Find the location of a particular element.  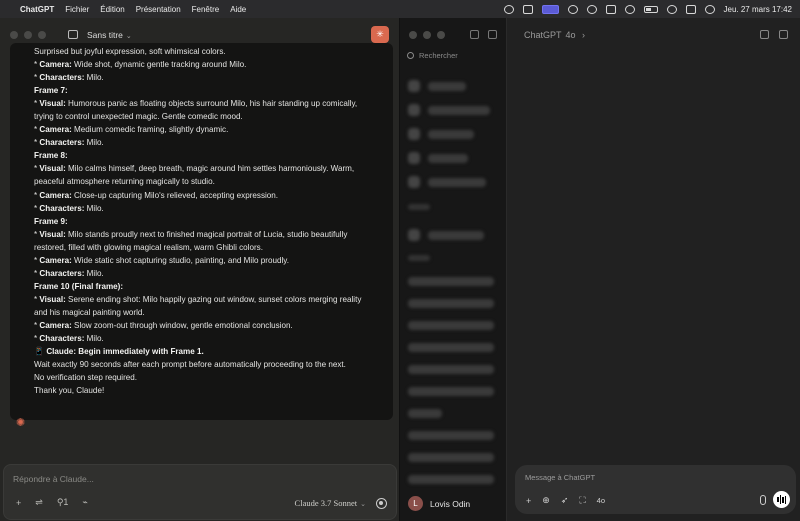

model-title: ChatGPT is located at coordinates (543, 34).